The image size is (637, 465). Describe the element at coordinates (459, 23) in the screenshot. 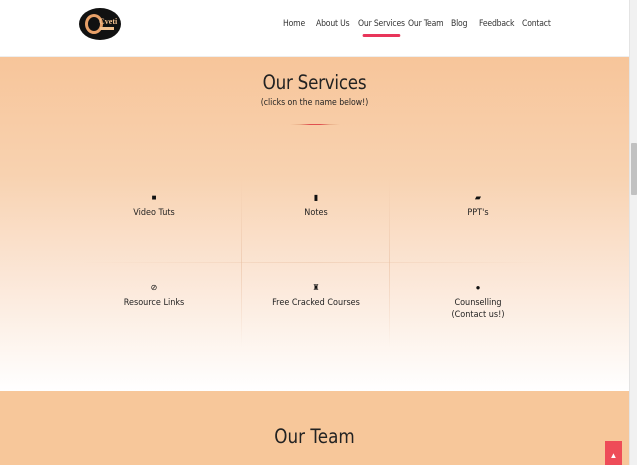

I see `nav-item-blog: Blog` at that location.